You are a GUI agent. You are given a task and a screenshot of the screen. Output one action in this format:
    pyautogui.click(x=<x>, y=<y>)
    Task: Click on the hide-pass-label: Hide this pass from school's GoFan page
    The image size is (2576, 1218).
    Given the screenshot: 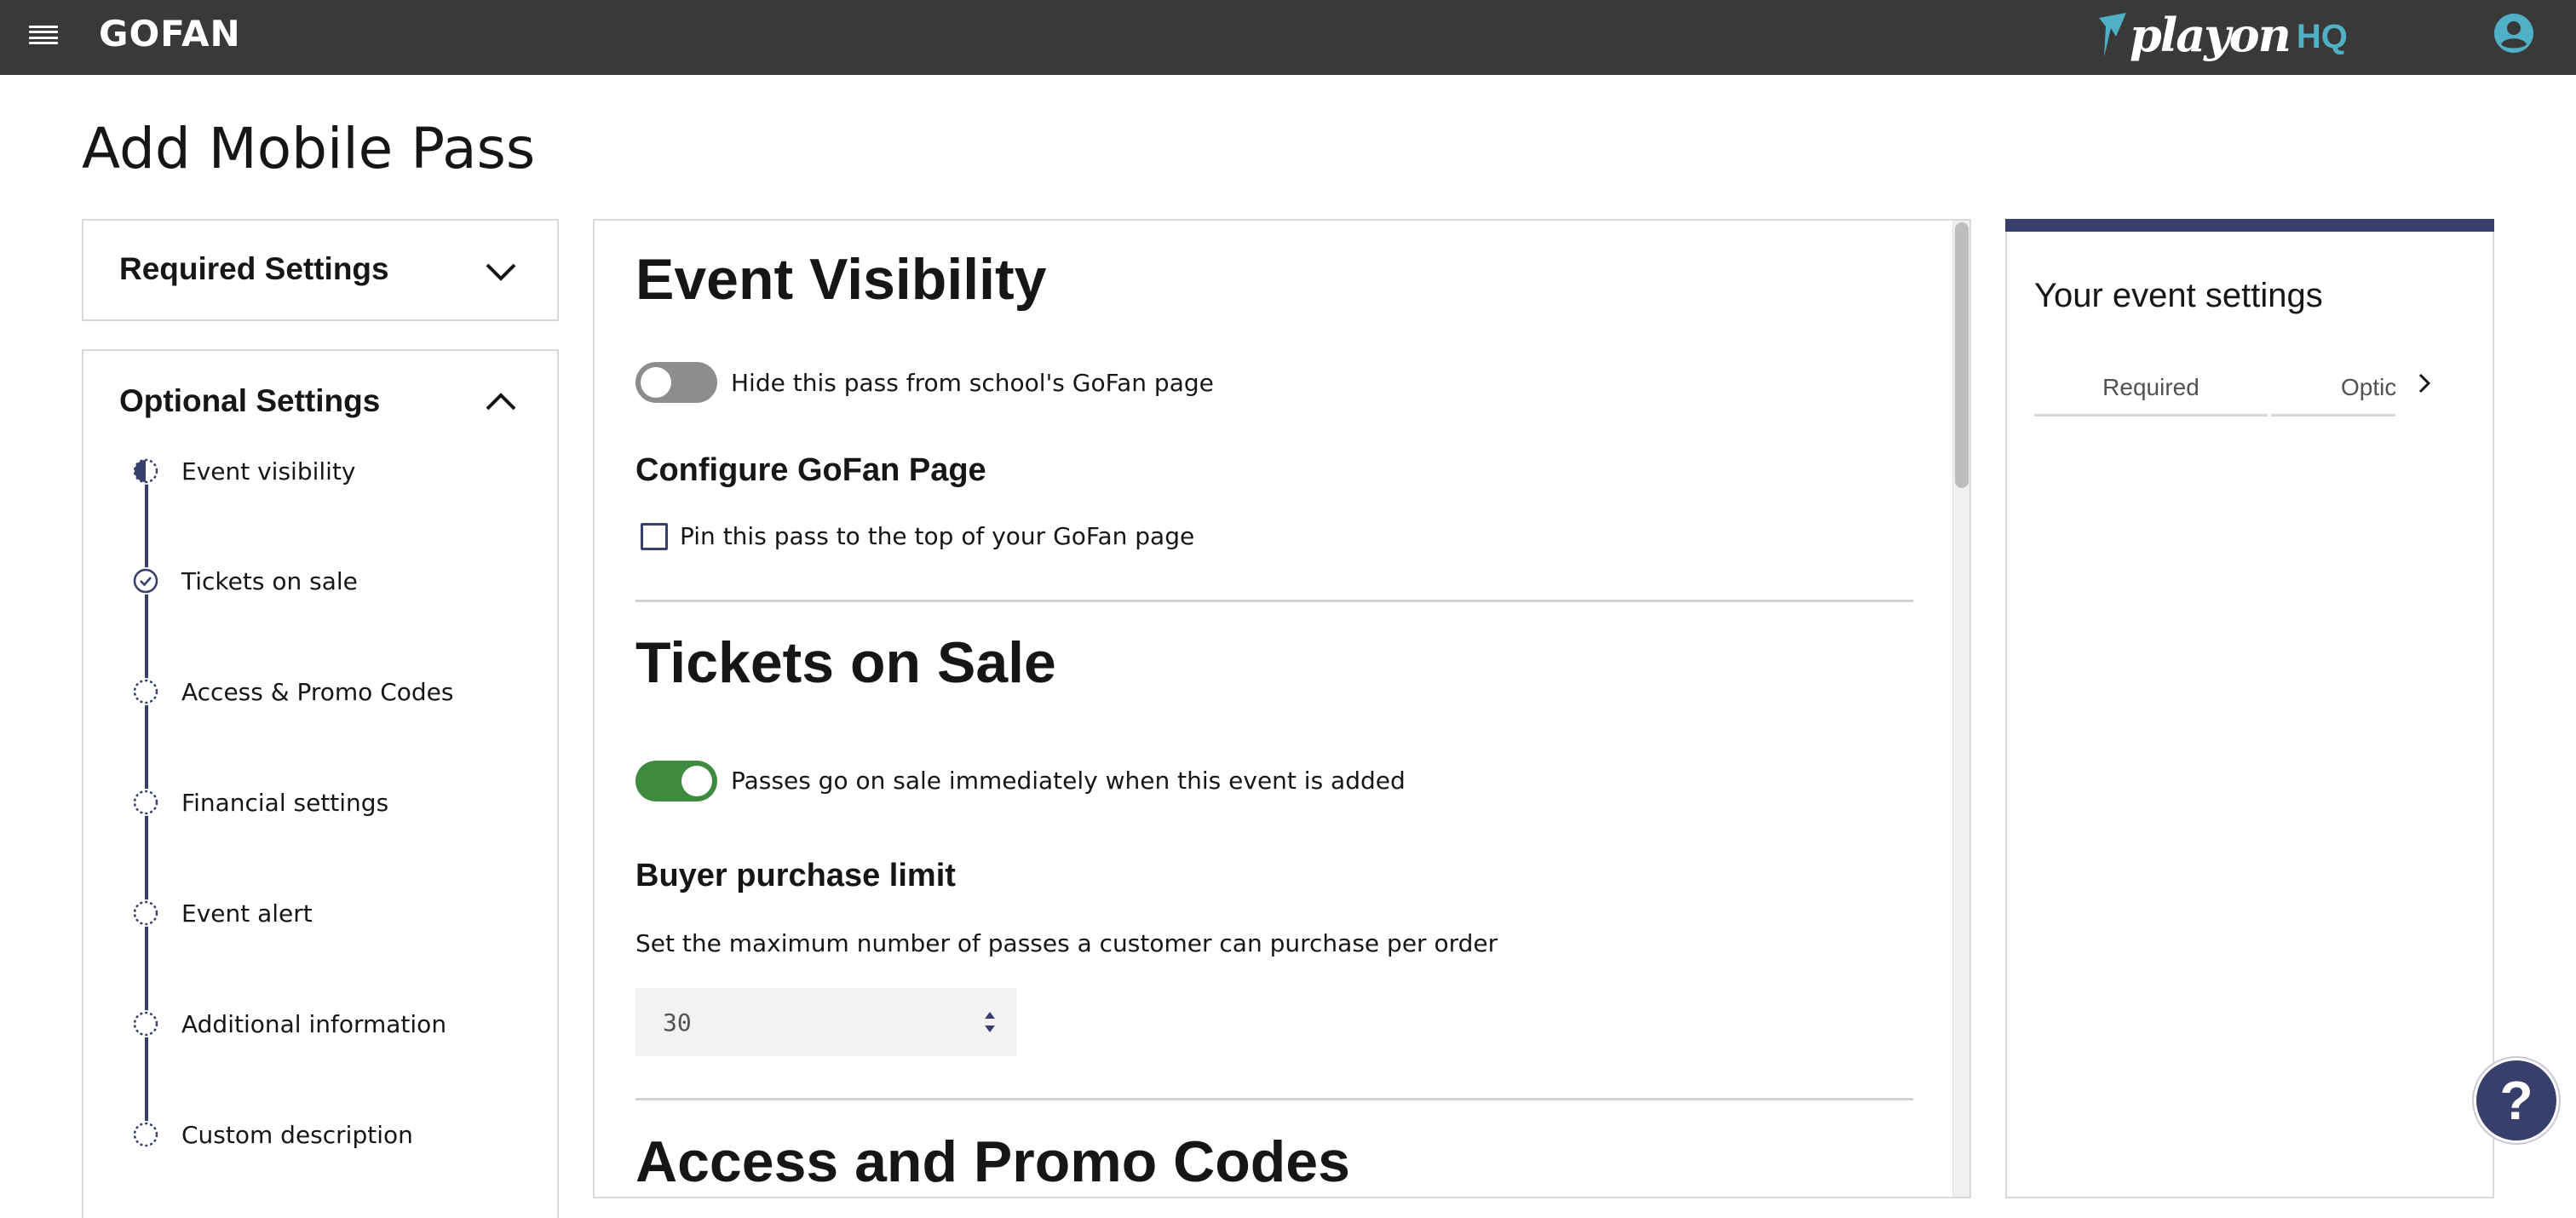 What is the action you would take?
    pyautogui.click(x=972, y=383)
    